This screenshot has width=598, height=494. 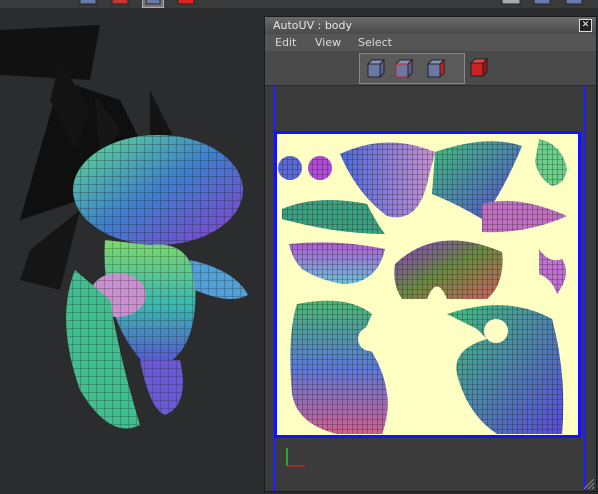 What do you see at coordinates (313, 25) in the screenshot?
I see `window-title: AutoUV : body` at bounding box center [313, 25].